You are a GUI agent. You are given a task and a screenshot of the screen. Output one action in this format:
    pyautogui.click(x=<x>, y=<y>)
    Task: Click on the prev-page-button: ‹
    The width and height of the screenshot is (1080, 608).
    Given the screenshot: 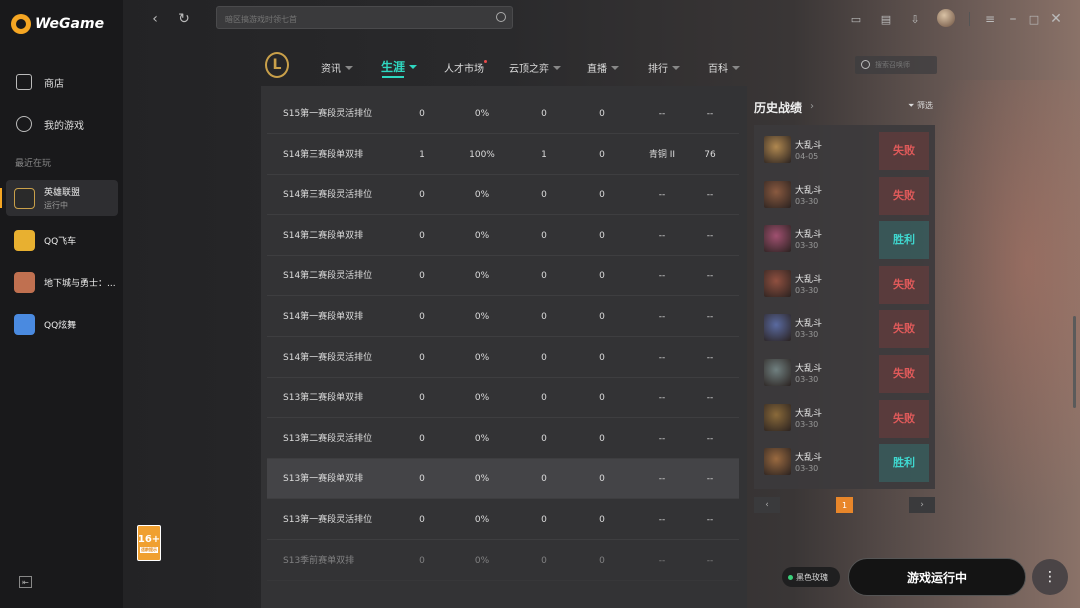 What is the action you would take?
    pyautogui.click(x=767, y=505)
    